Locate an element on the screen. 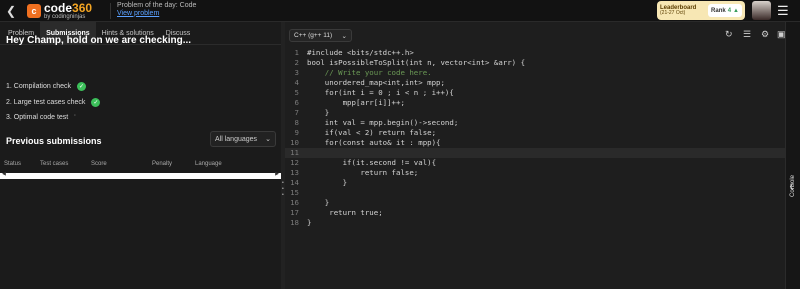  logo-badge: c is located at coordinates (34, 11).